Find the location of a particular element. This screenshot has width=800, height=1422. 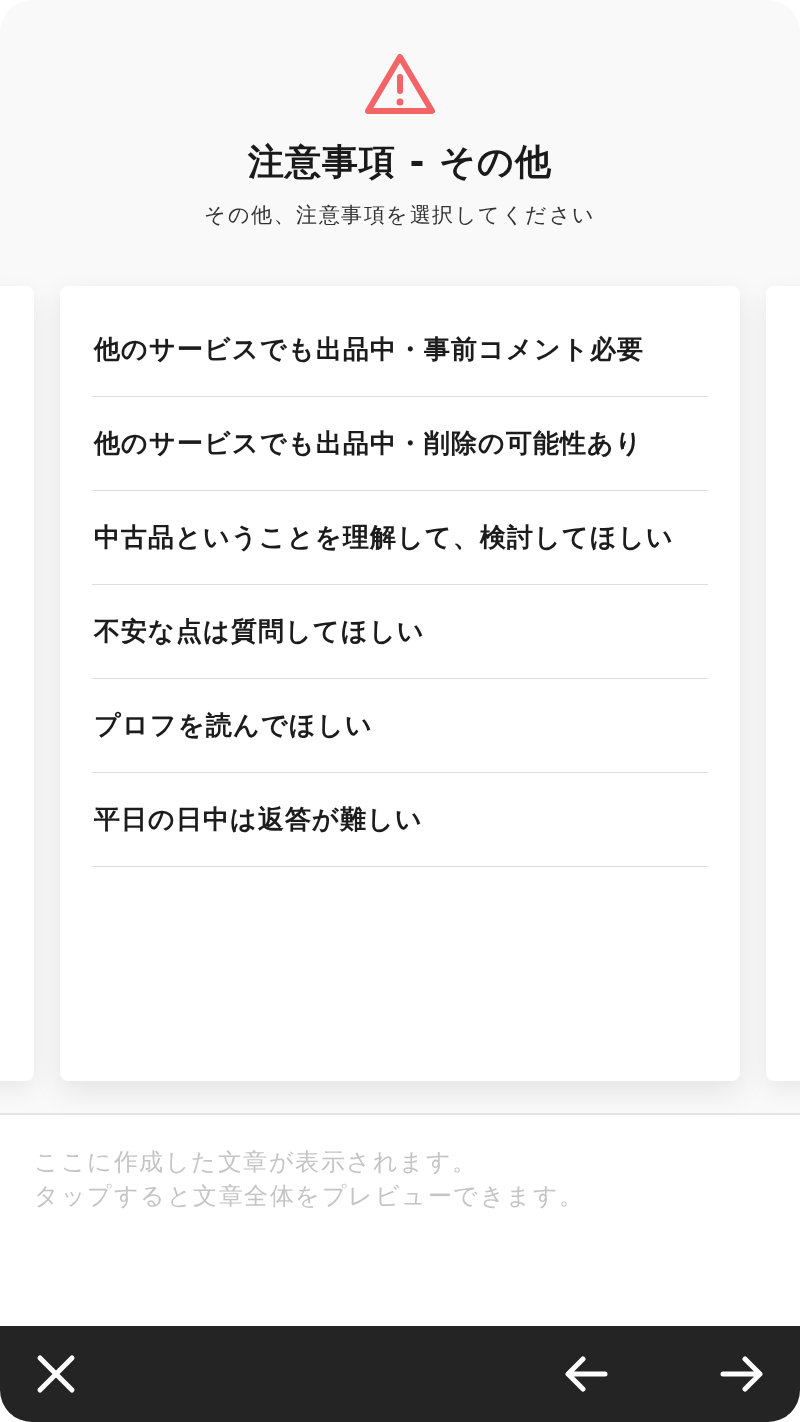

warning-icon is located at coordinates (400, 84).